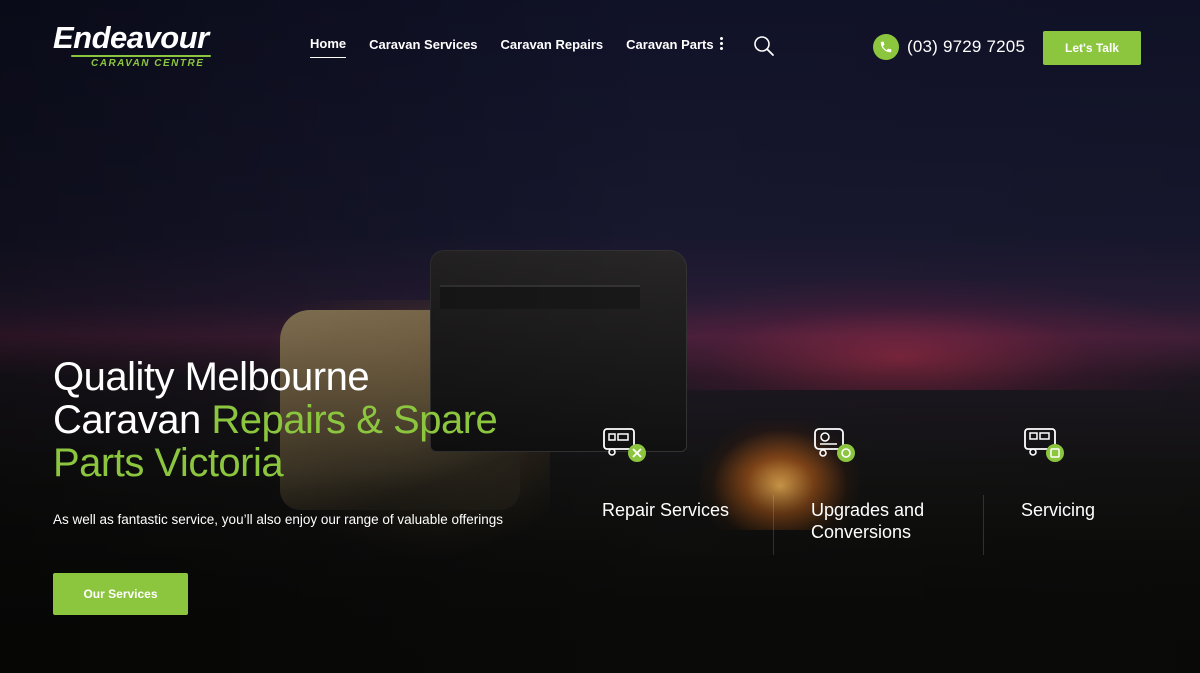 Image resolution: width=1200 pixels, height=673 pixels. I want to click on phone-contact: (03) 9729 7205, so click(949, 47).